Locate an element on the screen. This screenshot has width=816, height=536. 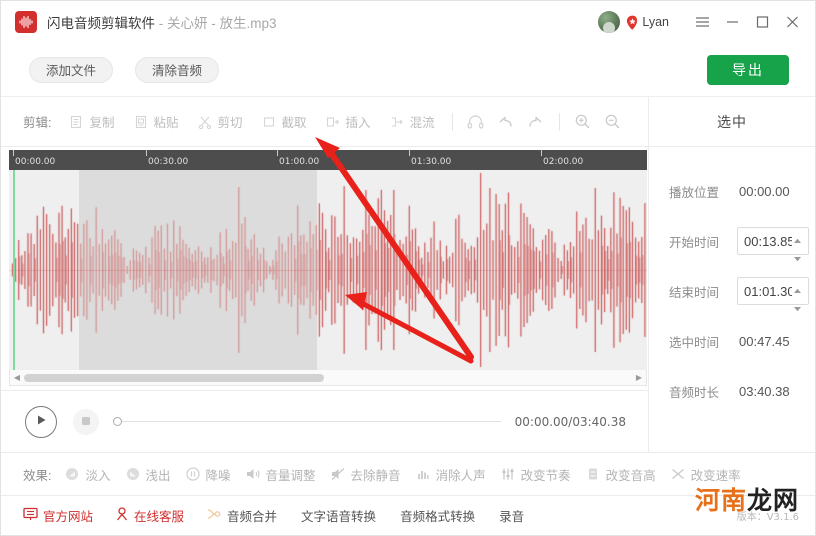
headphone-icon is located at coordinates (476, 122).